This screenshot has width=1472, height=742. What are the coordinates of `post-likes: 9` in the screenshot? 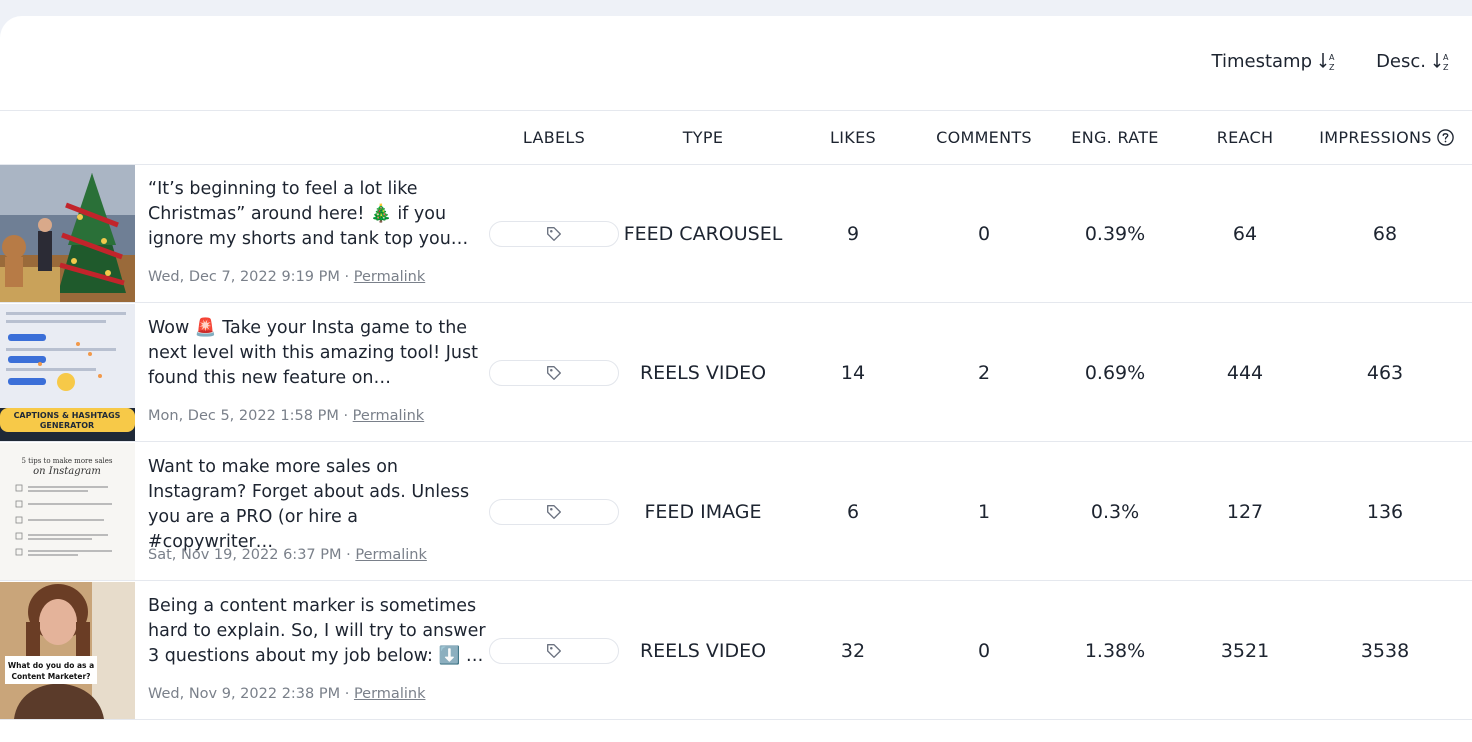 It's located at (853, 233).